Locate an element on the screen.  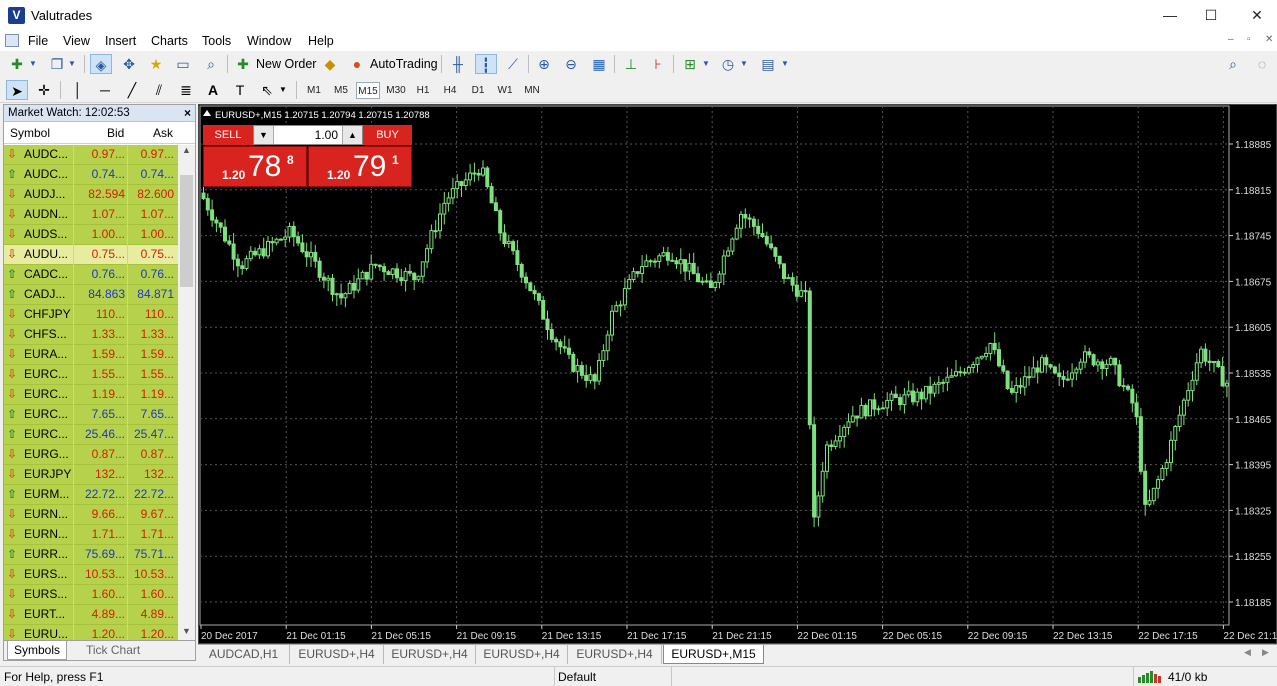
zoom-out-icon: ⊖ is located at coordinates (571, 64).